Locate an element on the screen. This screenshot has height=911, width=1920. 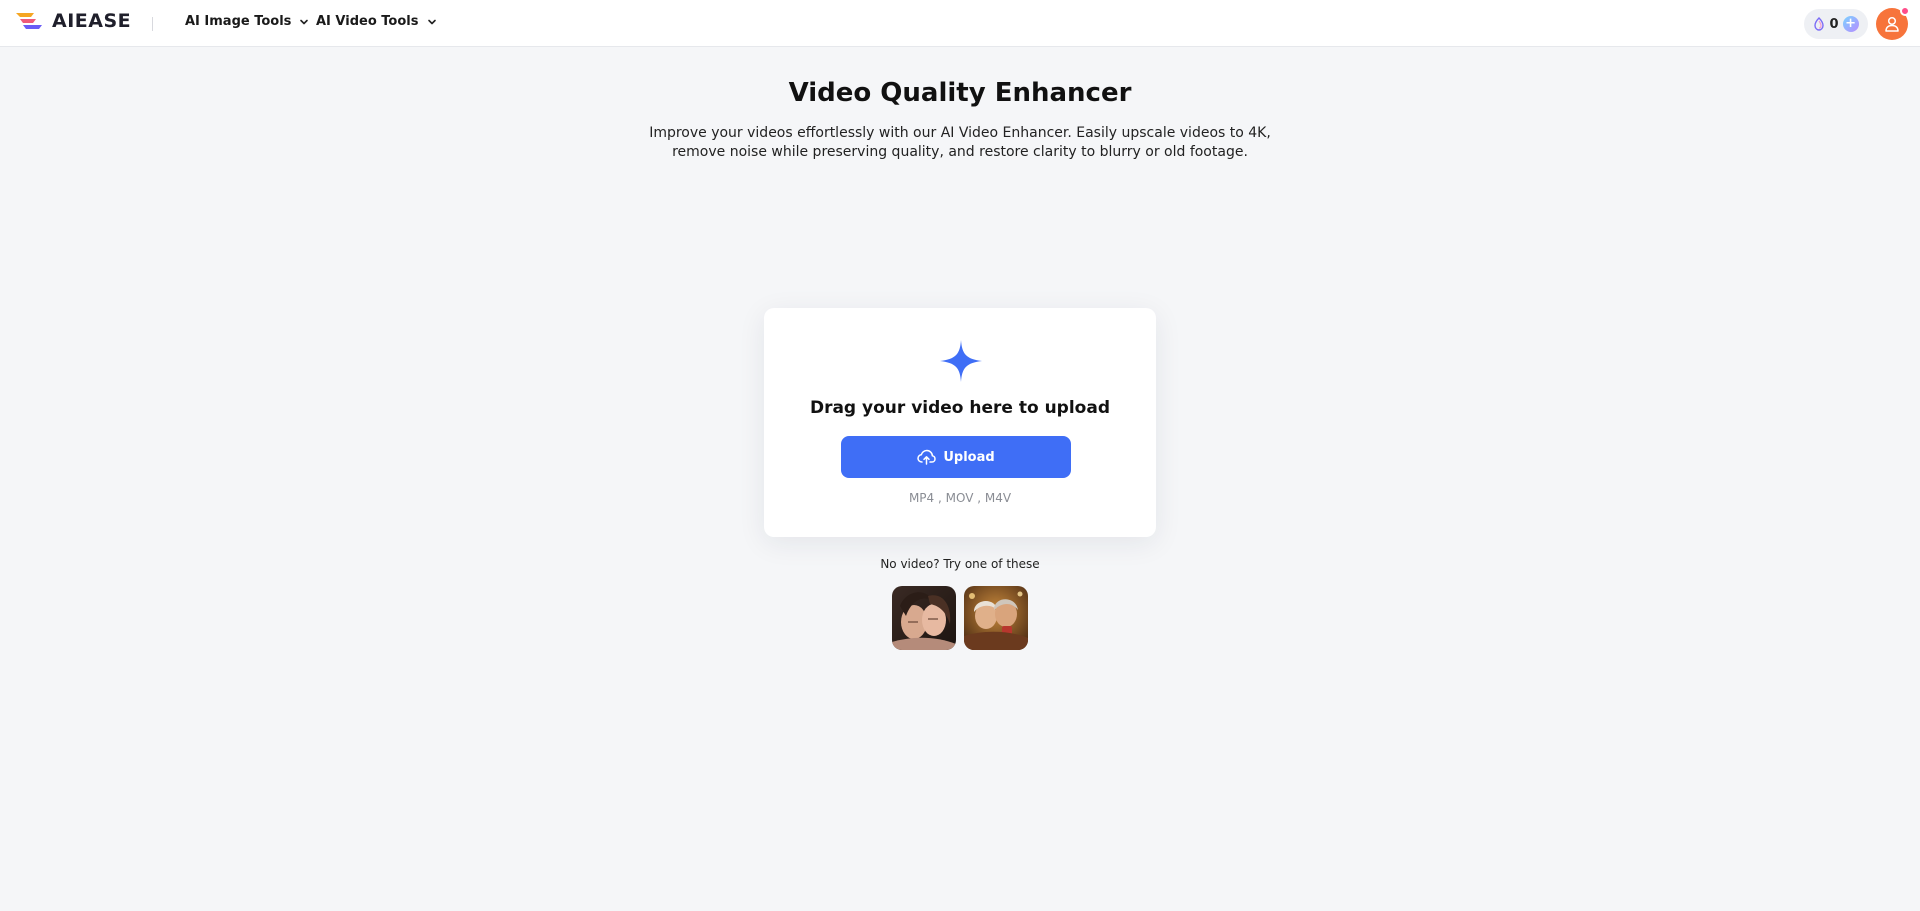
sample-thumbnail-couple is located at coordinates (924, 618).